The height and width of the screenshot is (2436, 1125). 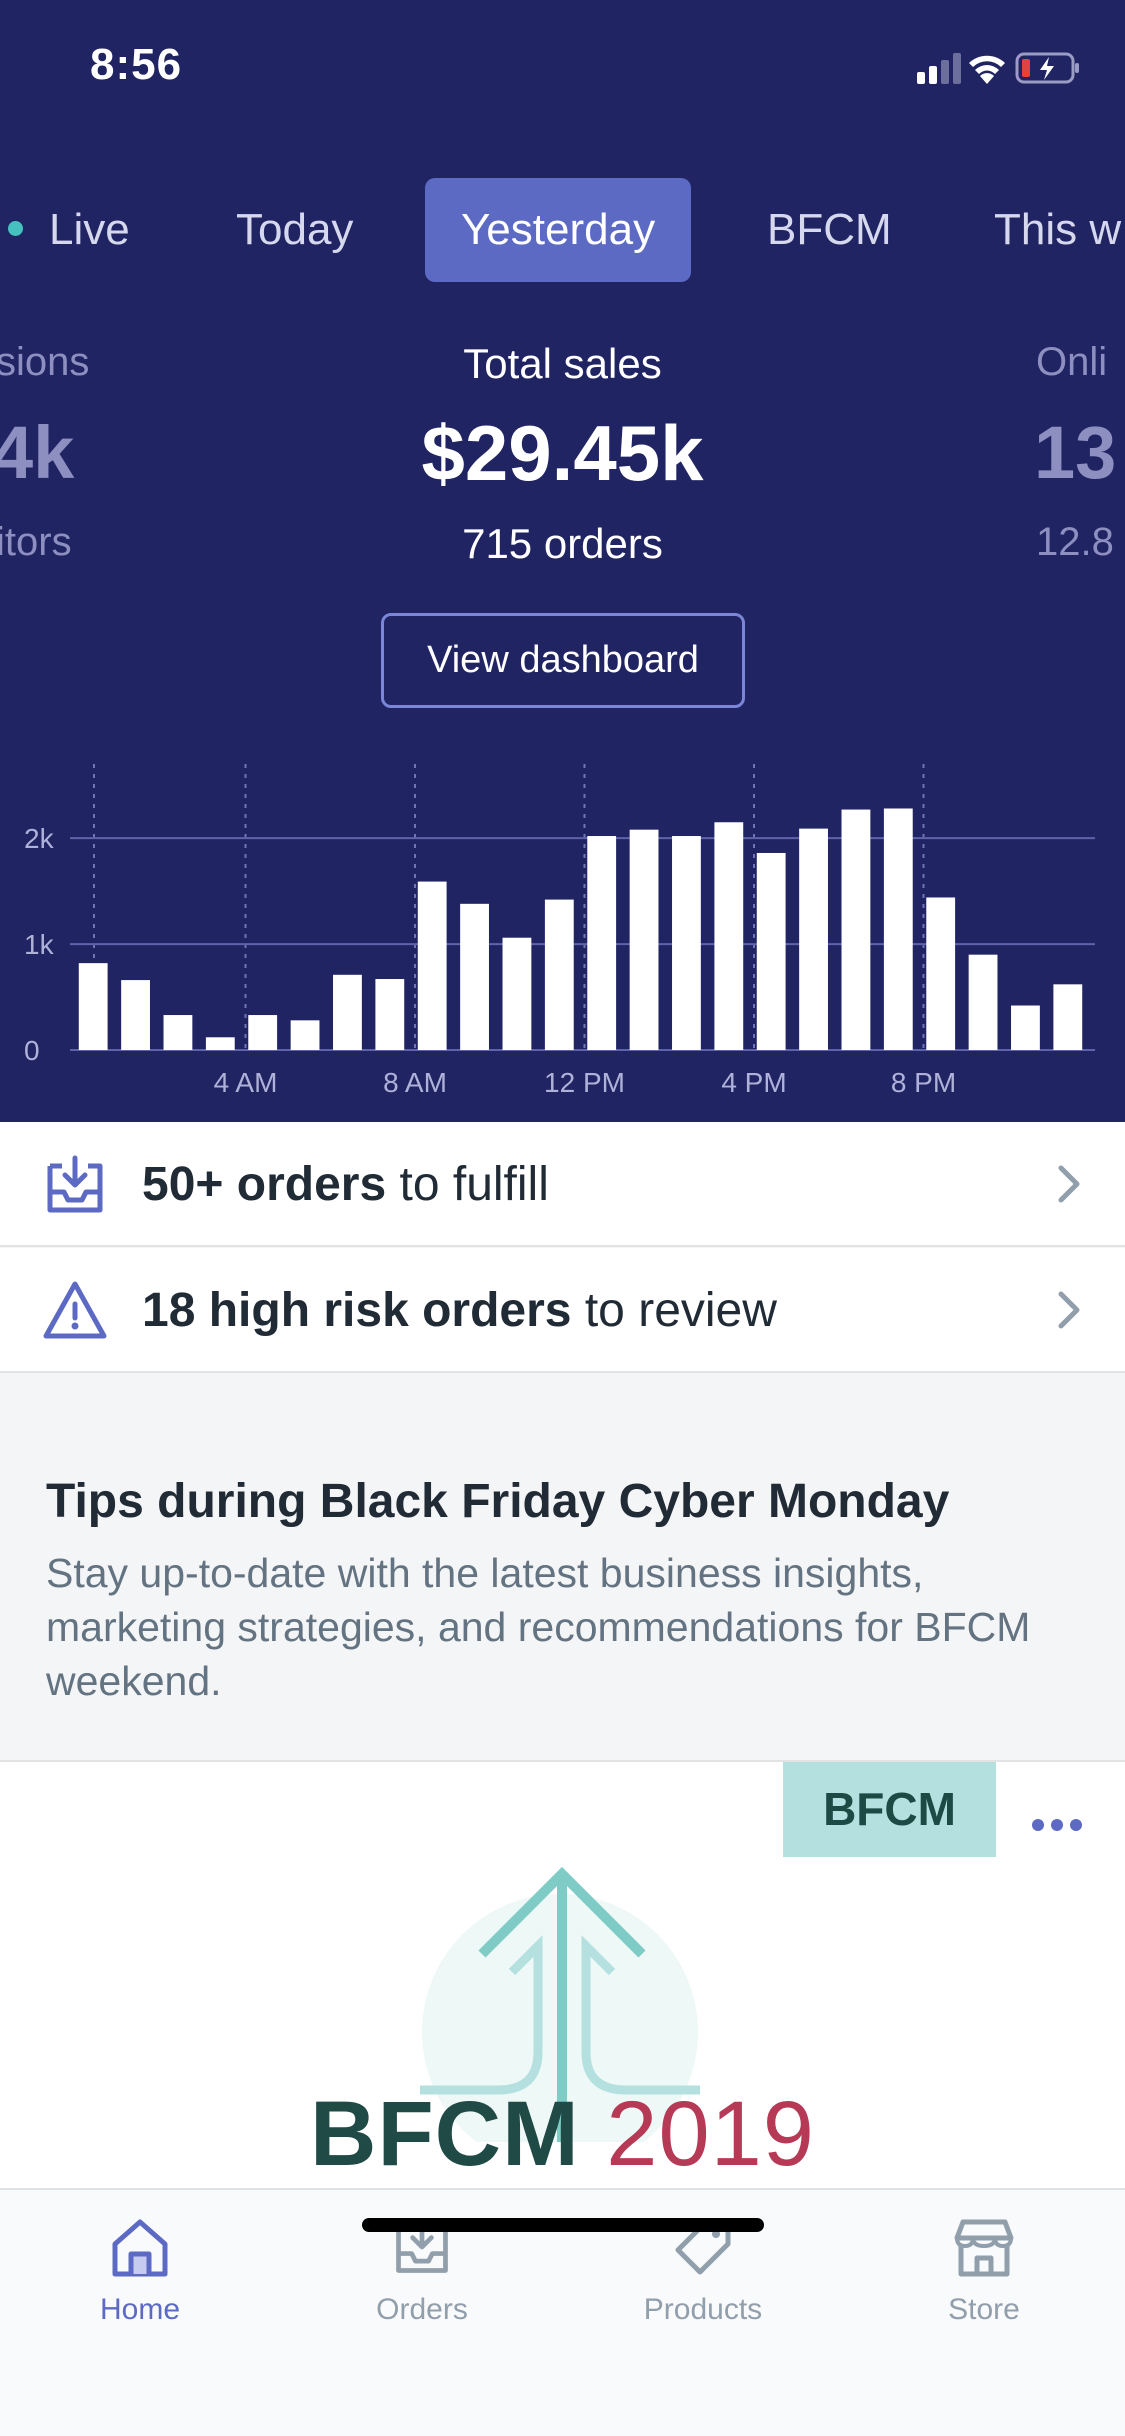 What do you see at coordinates (939, 68) in the screenshot?
I see `signal-icon` at bounding box center [939, 68].